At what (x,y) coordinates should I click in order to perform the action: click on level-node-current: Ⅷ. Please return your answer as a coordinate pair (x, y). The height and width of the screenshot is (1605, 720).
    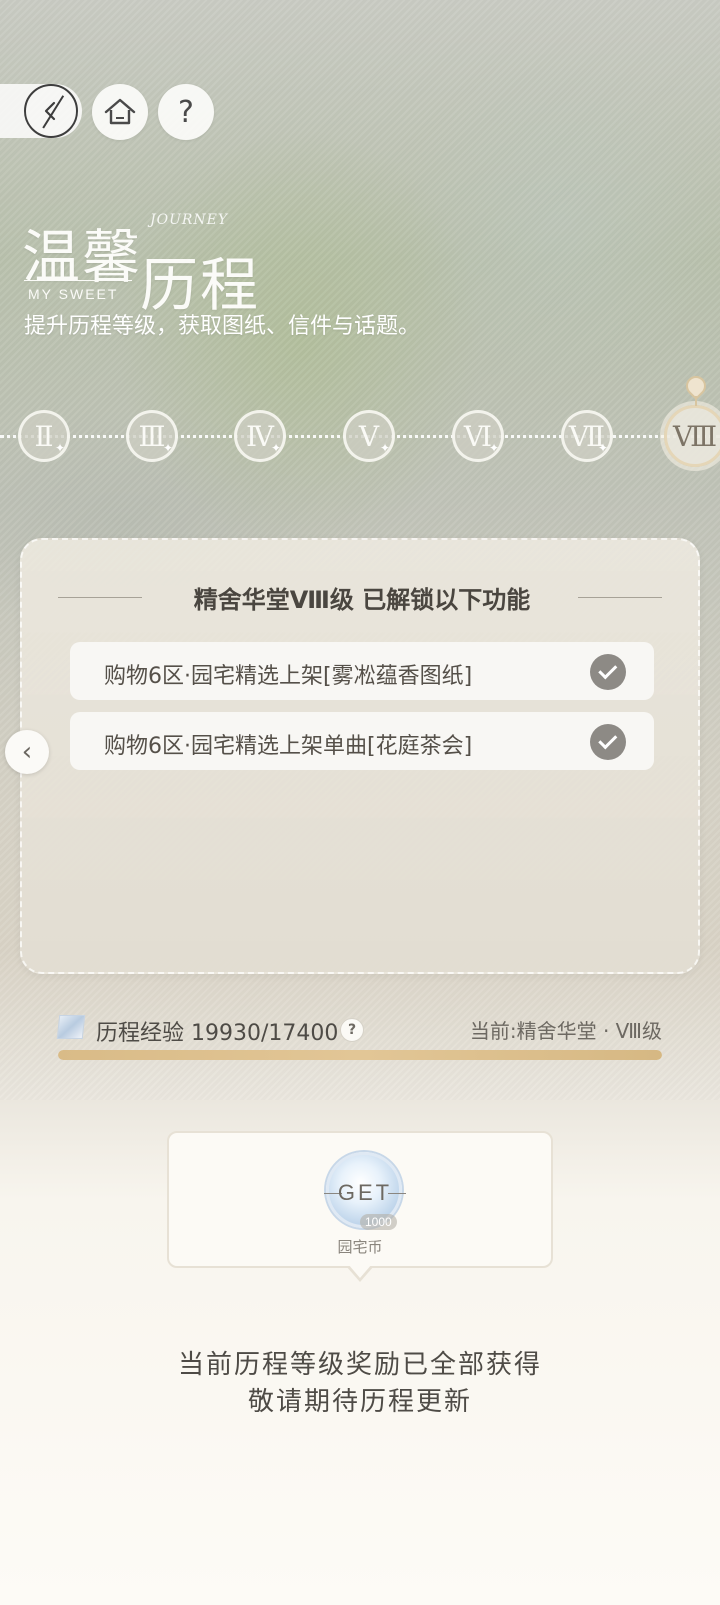
    Looking at the image, I should click on (692, 436).